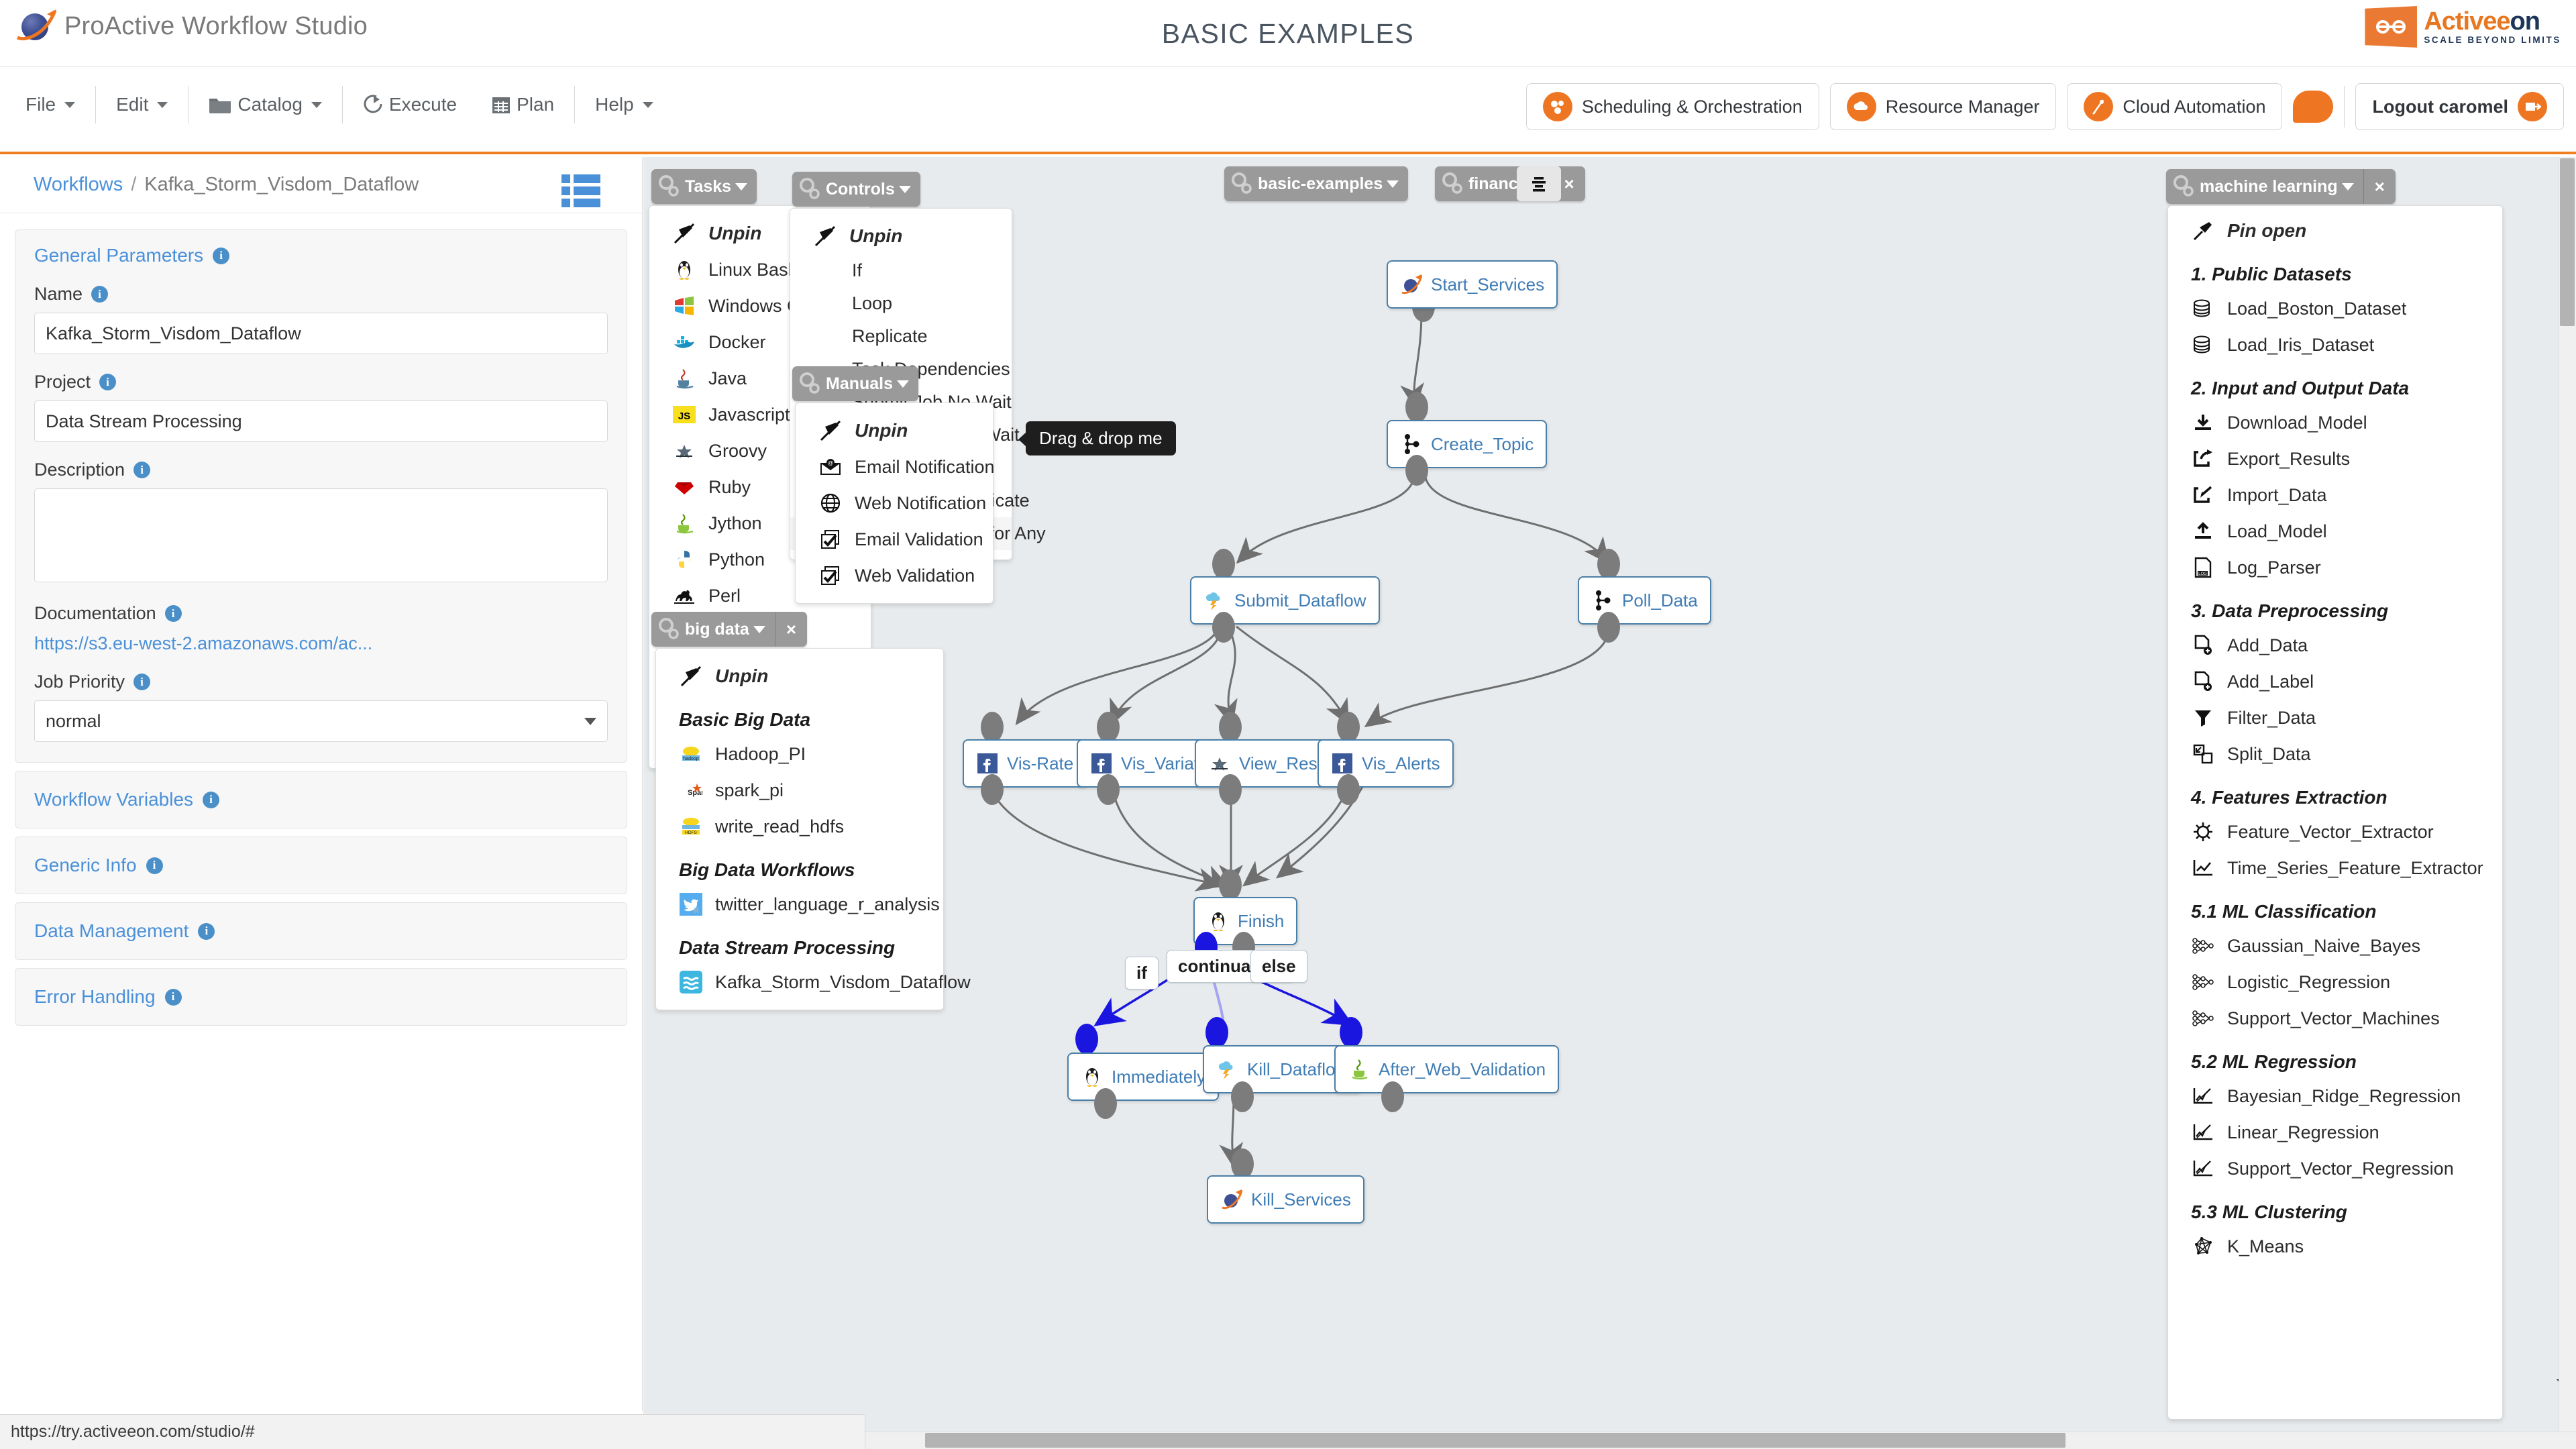  I want to click on palette-item-kafka-storm-visdom-dataflow: Kafka_Storm_Visdom_Dataflow, so click(813, 982).